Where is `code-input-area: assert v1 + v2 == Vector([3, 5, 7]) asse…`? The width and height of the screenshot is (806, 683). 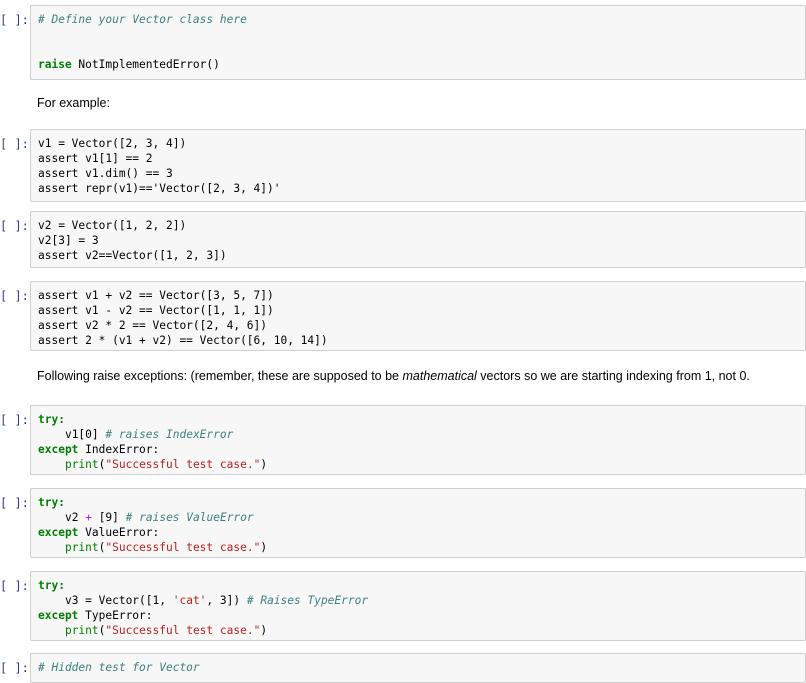 code-input-area: assert v1 + v2 == Vector([3, 5, 7]) asse… is located at coordinates (418, 316).